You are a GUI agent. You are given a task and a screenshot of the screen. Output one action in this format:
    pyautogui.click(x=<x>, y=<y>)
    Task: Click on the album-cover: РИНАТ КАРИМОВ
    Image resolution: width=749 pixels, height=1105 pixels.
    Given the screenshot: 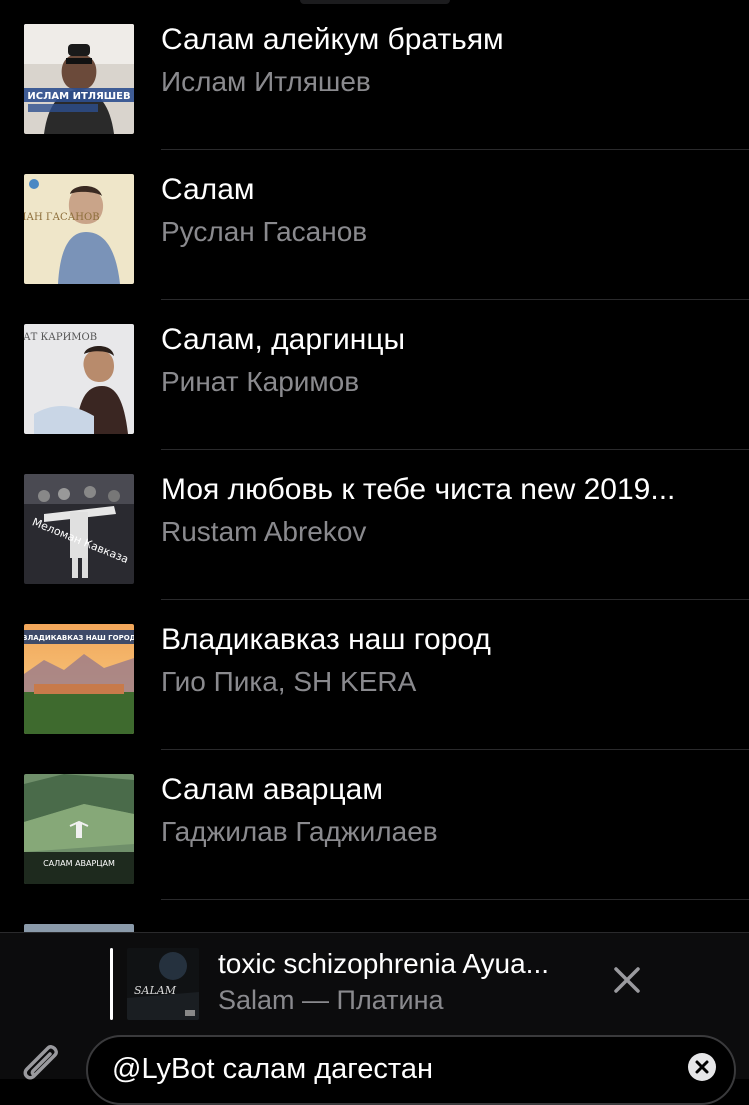 What is the action you would take?
    pyautogui.click(x=79, y=379)
    